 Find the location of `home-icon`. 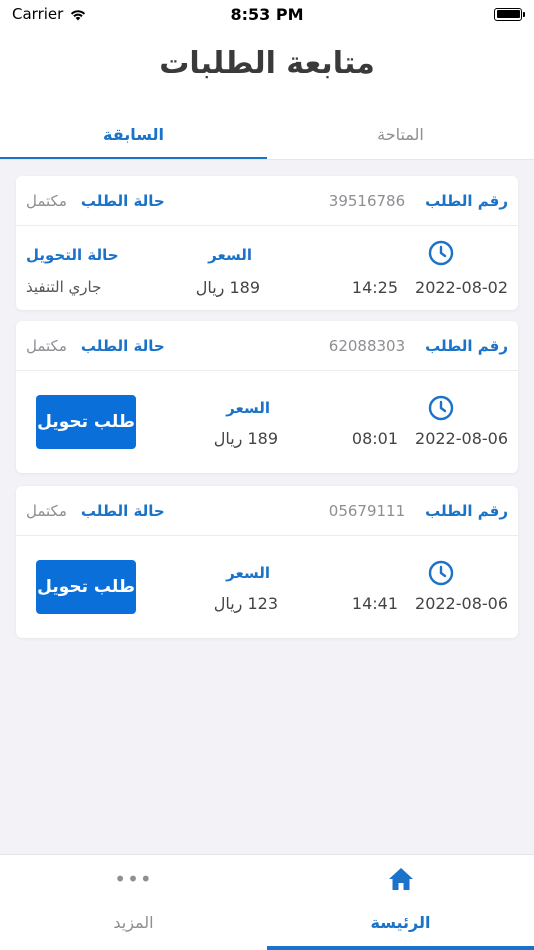

home-icon is located at coordinates (401, 879).